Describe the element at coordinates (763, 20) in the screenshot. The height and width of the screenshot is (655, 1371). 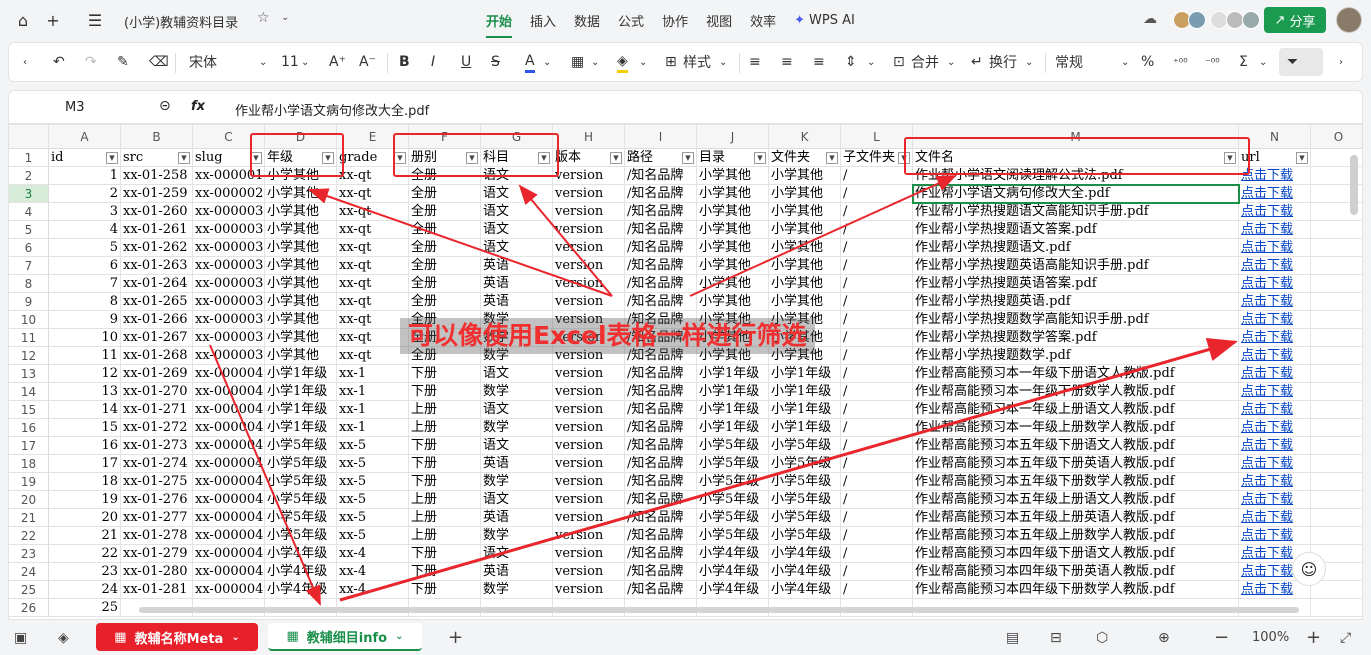
I see `menu-efficiency: 效率` at that location.